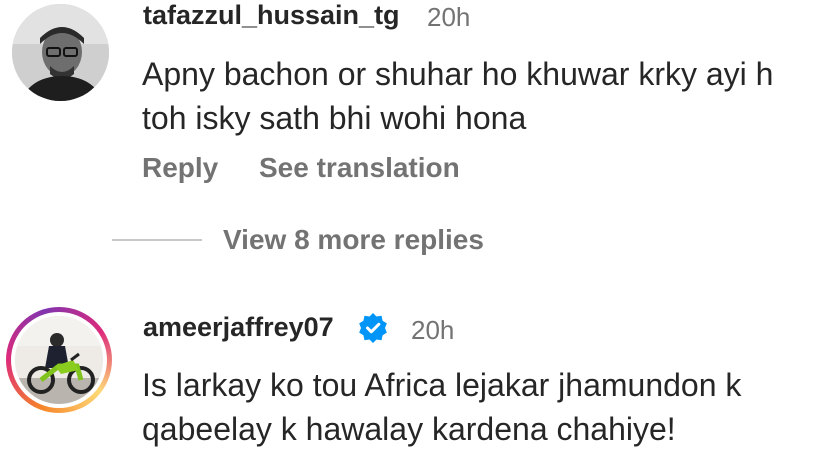 The height and width of the screenshot is (456, 840). I want to click on reply-button: Reply, so click(180, 168).